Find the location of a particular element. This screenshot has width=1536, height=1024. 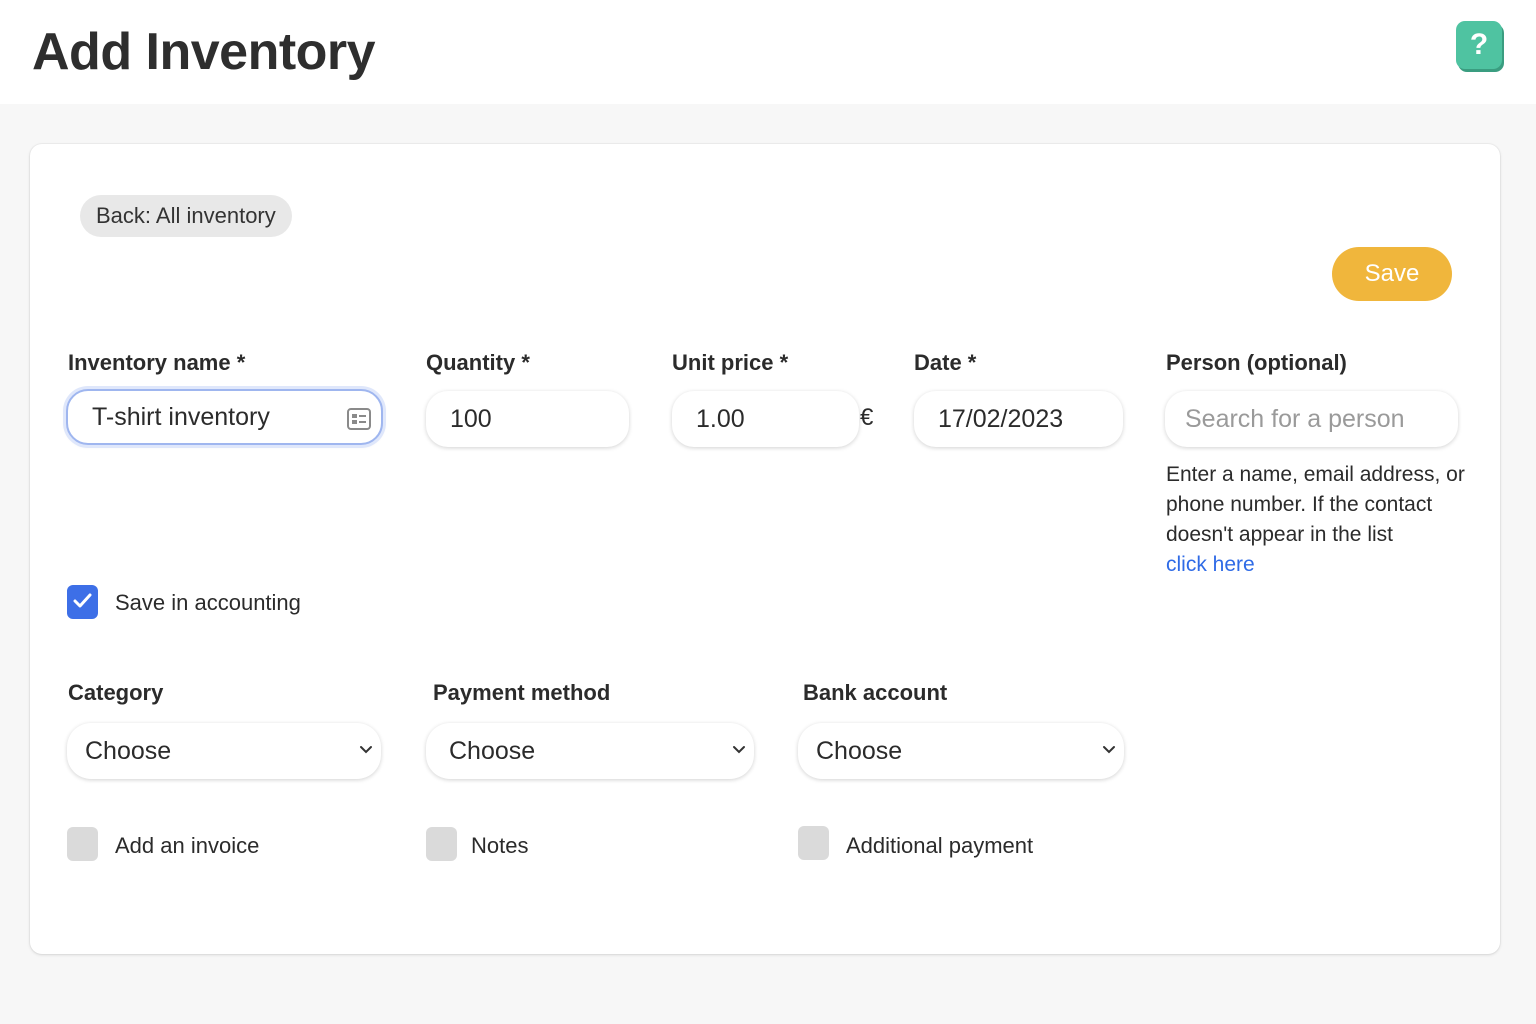

quantity-value: 100 is located at coordinates (471, 418).